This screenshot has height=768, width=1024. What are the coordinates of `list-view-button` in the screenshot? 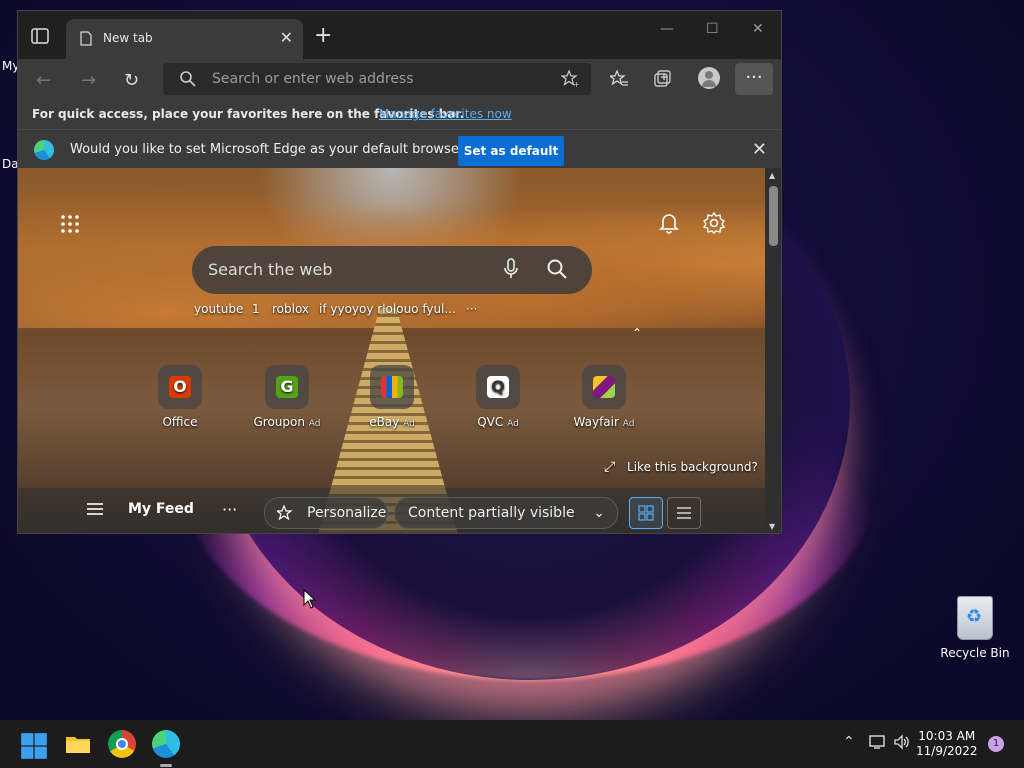 It's located at (684, 513).